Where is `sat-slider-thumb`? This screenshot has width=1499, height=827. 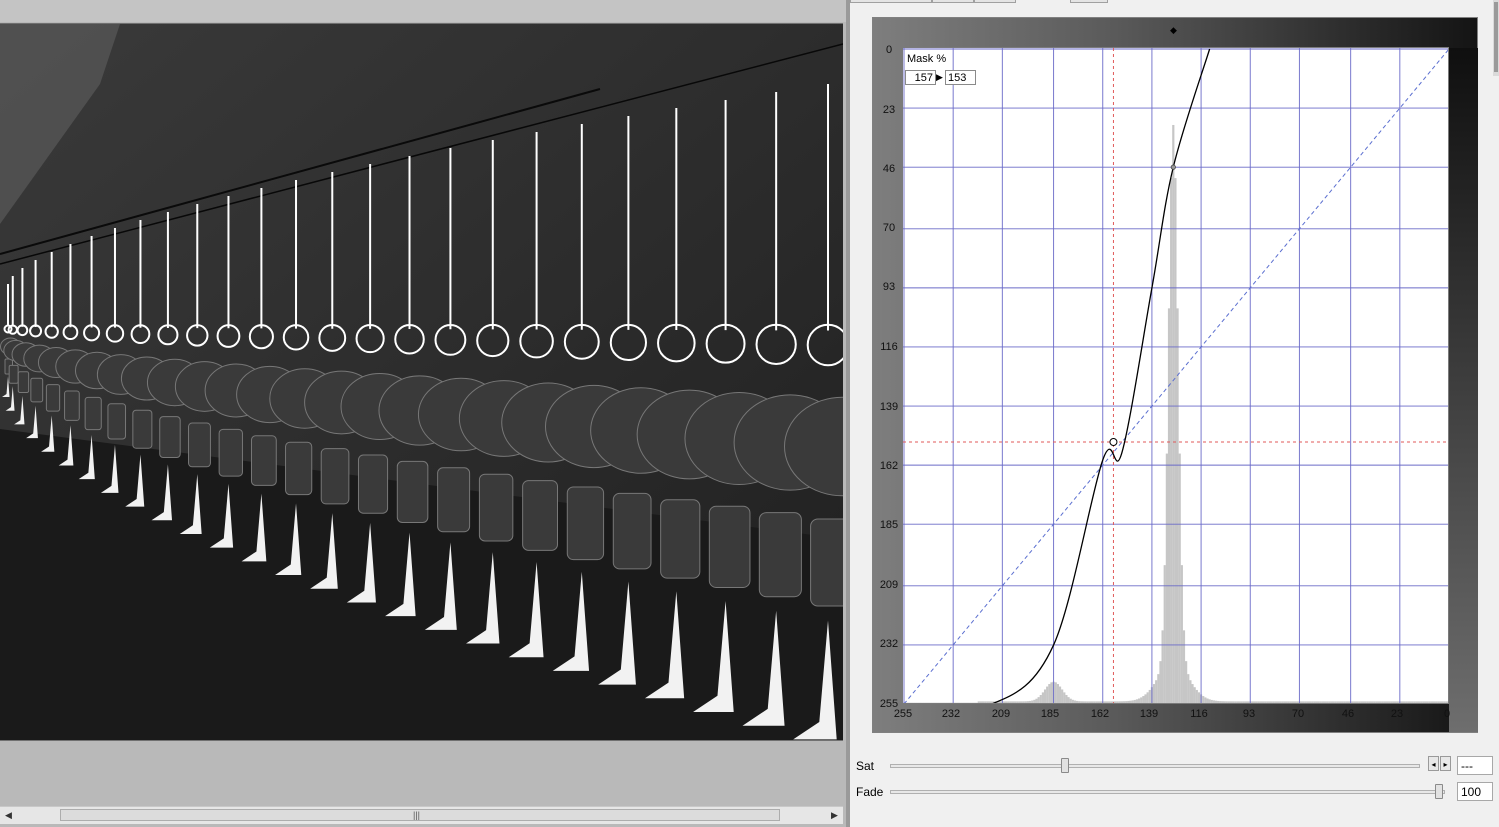 sat-slider-thumb is located at coordinates (1064, 765).